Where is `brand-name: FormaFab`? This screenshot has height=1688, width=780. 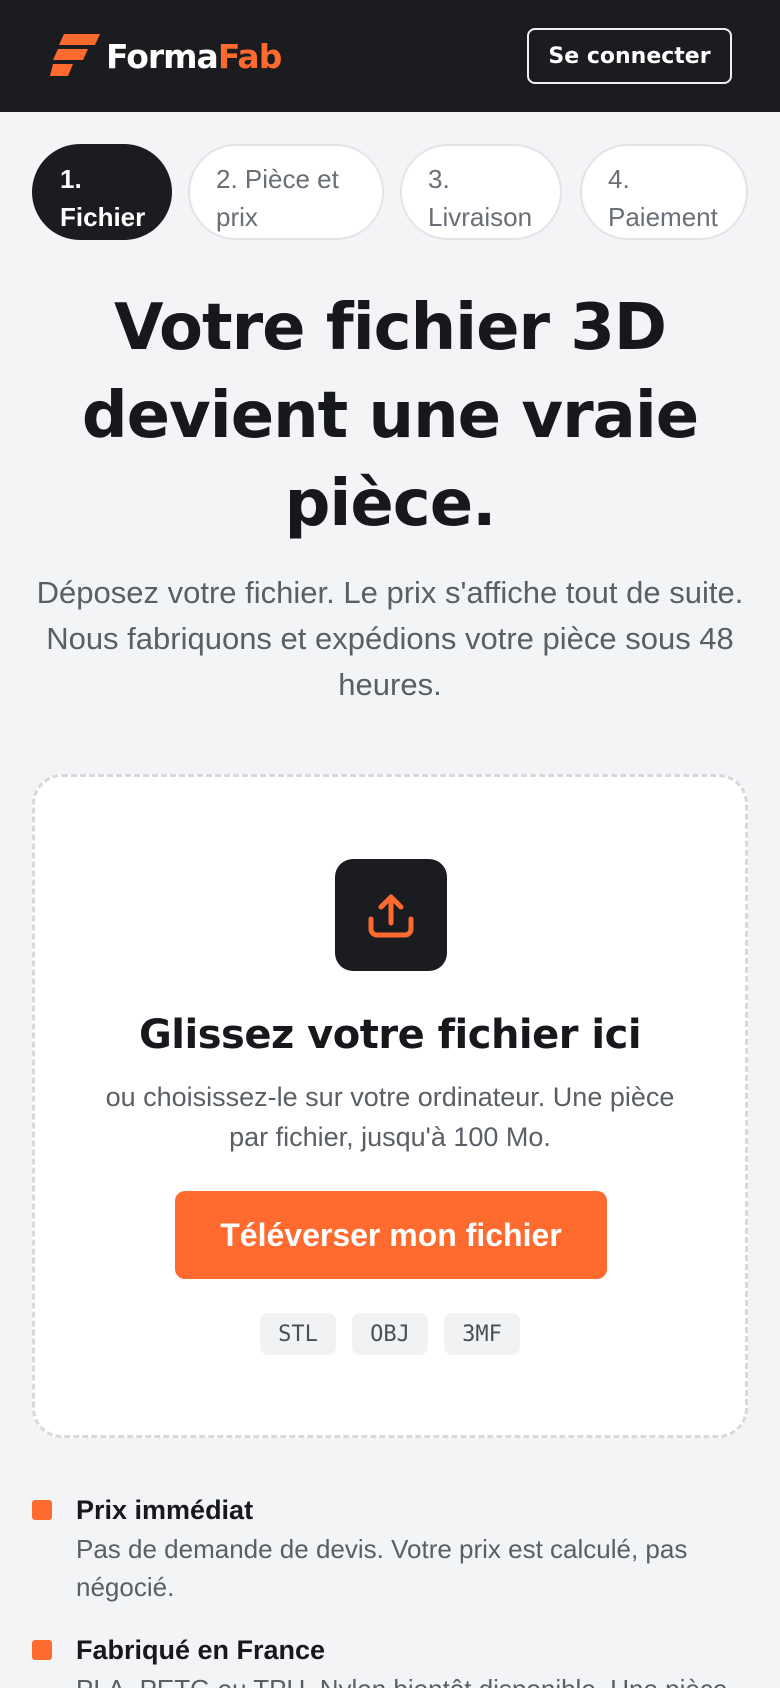 brand-name: FormaFab is located at coordinates (194, 56).